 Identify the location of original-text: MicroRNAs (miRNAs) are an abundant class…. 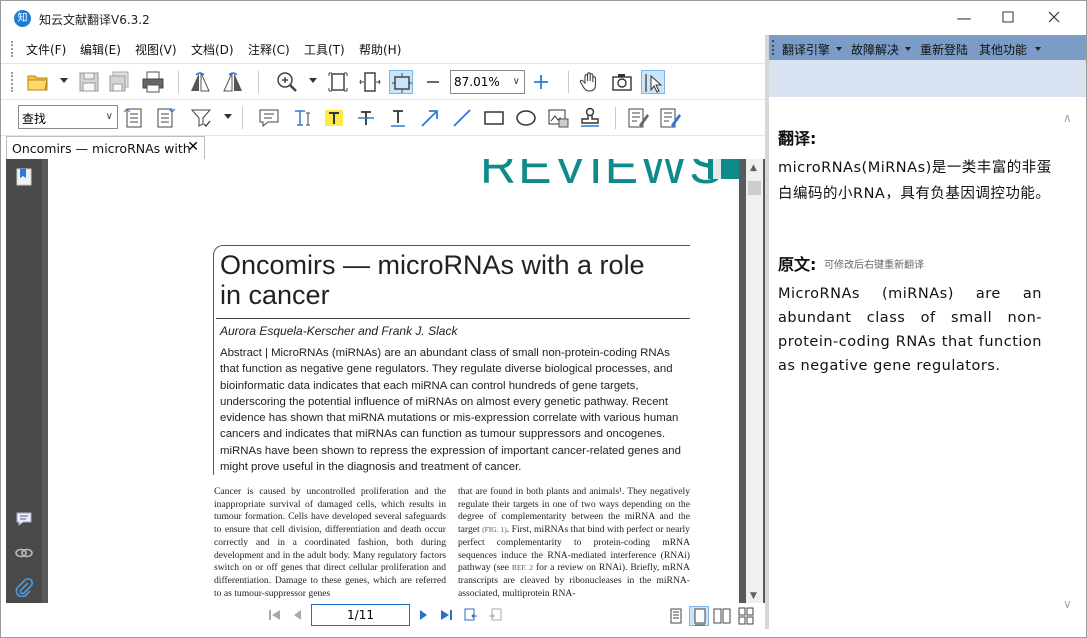
(910, 330).